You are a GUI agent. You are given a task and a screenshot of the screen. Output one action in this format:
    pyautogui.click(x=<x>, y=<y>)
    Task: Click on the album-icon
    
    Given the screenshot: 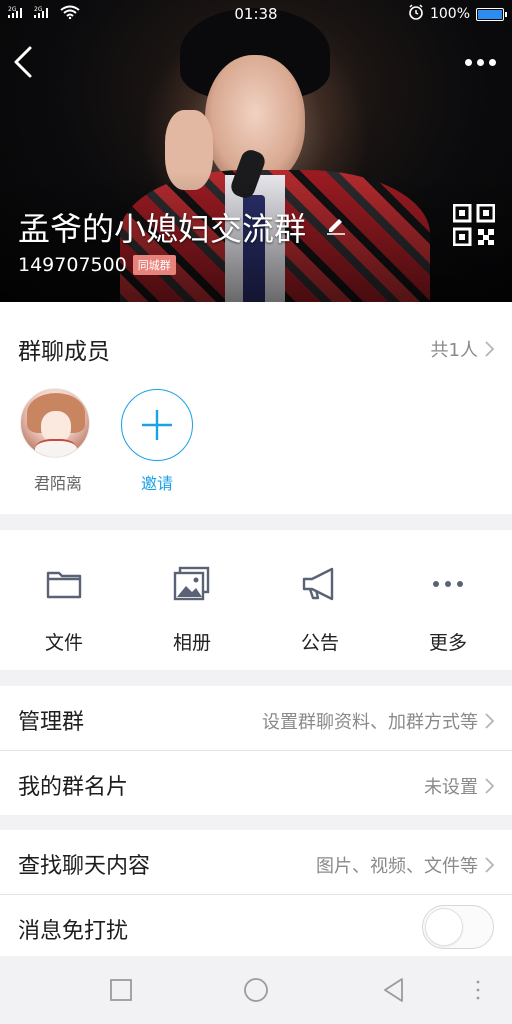 What is the action you would take?
    pyautogui.click(x=191, y=583)
    